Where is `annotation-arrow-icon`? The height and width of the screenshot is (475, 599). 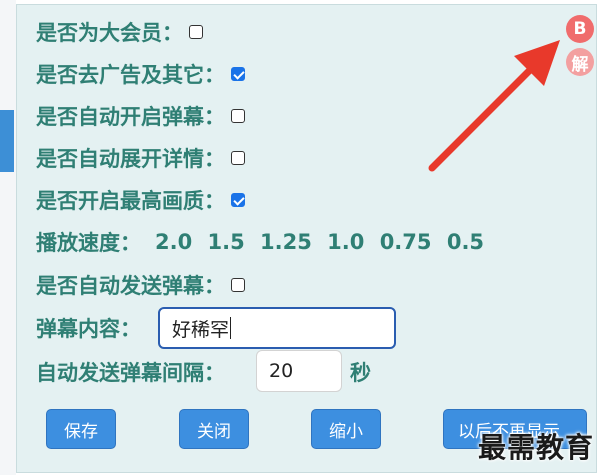 annotation-arrow-icon is located at coordinates (494, 106).